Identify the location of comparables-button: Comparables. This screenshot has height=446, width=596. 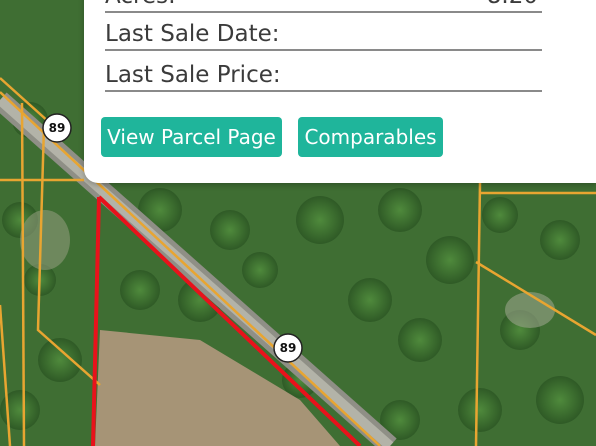
(370, 137).